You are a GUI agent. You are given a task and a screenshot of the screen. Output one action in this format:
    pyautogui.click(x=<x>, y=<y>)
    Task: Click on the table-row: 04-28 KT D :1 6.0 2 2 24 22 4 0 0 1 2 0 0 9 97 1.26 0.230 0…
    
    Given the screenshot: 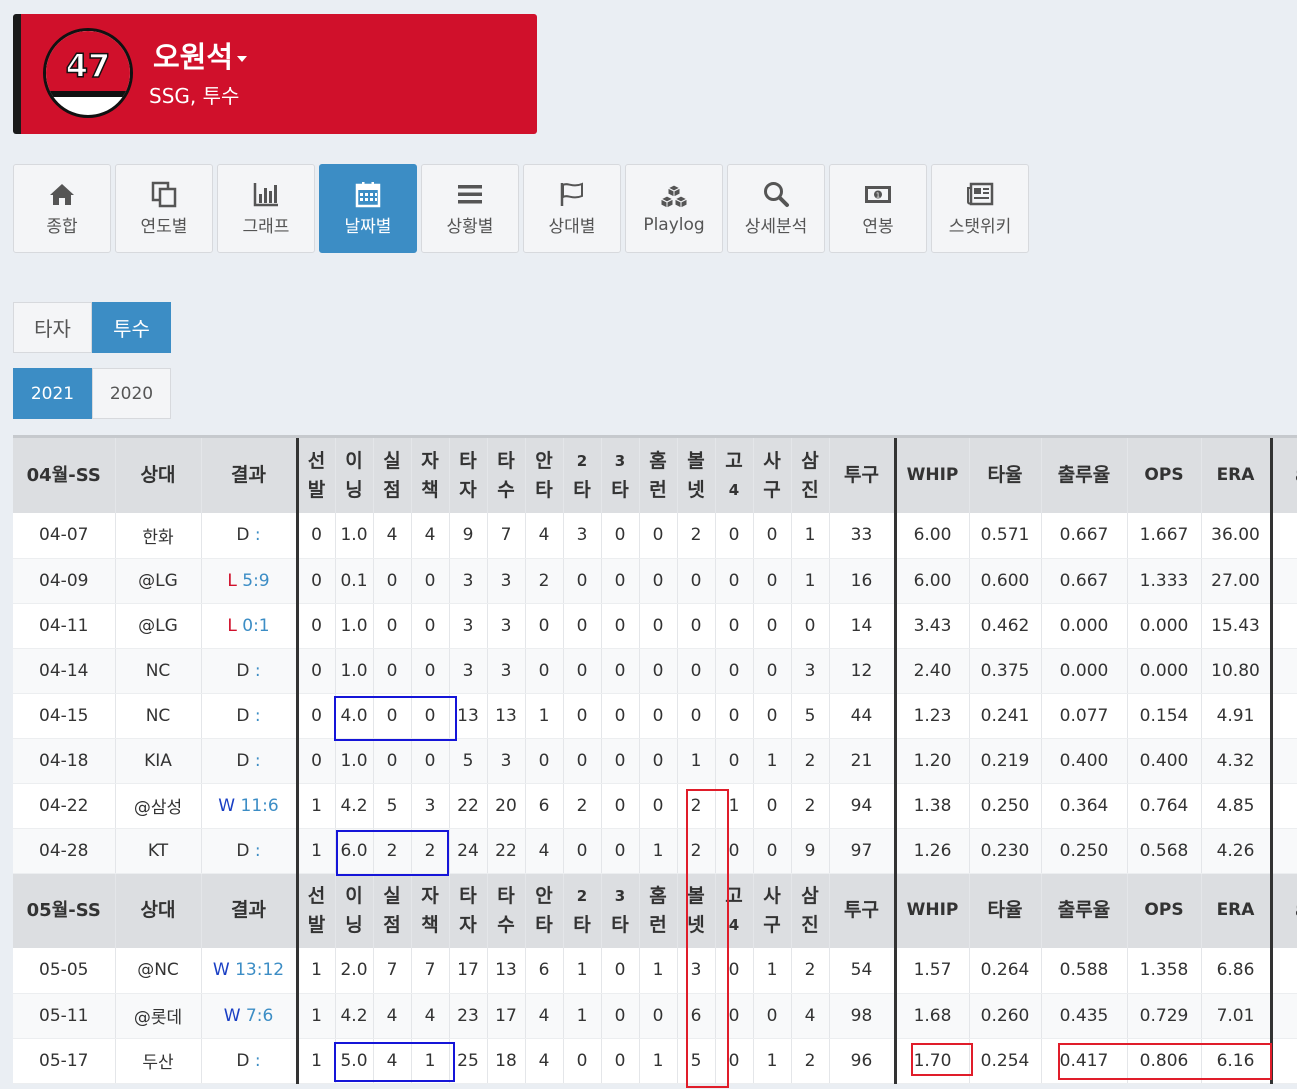 What is the action you would take?
    pyautogui.click(x=655, y=851)
    